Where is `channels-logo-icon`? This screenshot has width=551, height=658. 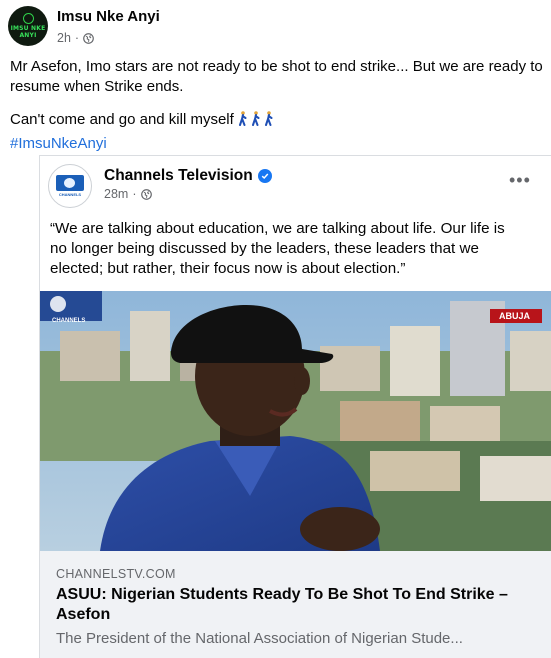
channels-logo-icon is located at coordinates (70, 183).